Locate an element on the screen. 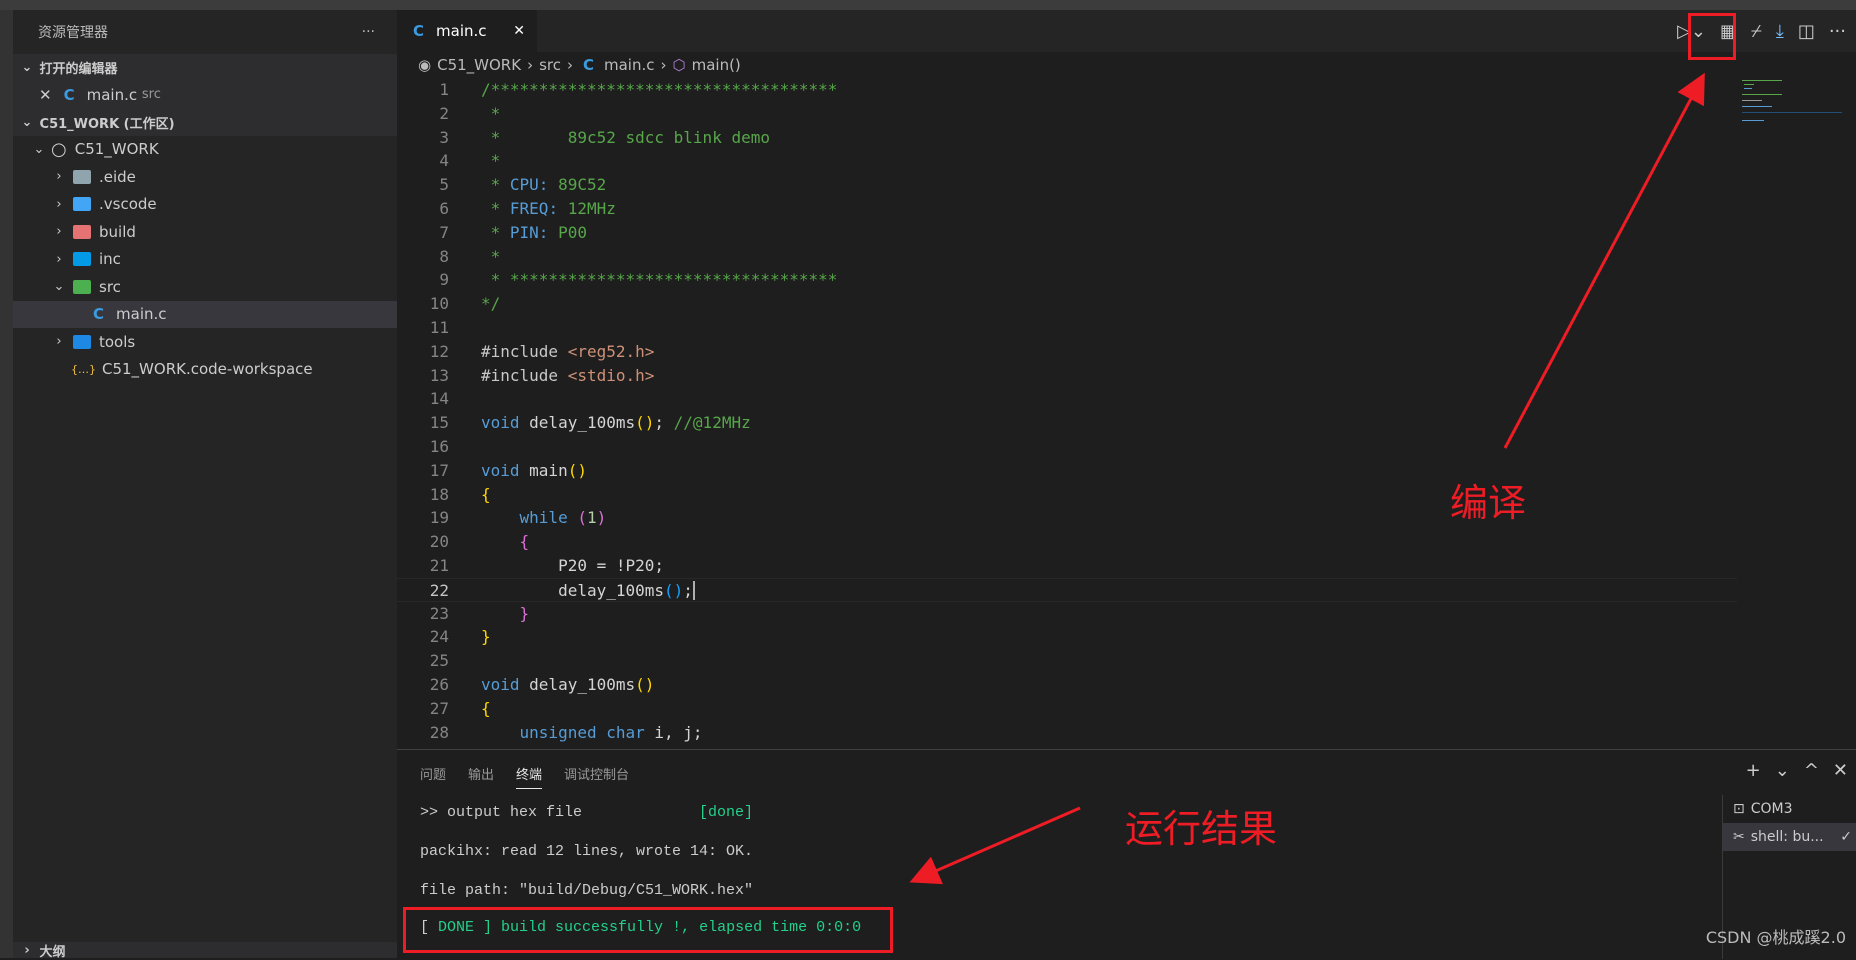 The image size is (1856, 960). compile-arrow is located at coordinates (1604, 260).